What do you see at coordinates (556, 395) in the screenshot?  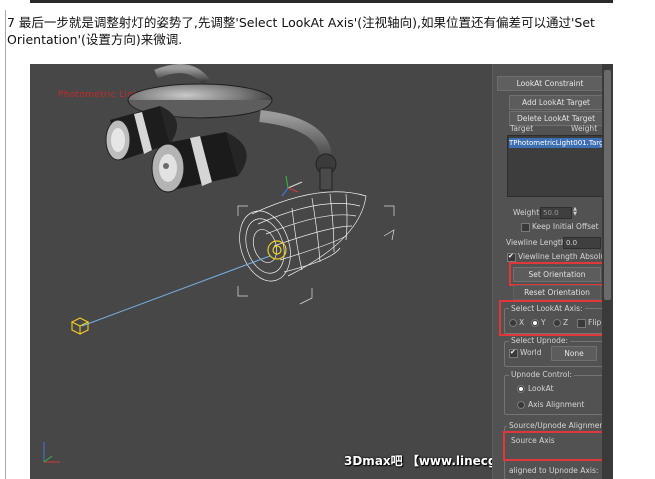 I see `upnode-control-group` at bounding box center [556, 395].